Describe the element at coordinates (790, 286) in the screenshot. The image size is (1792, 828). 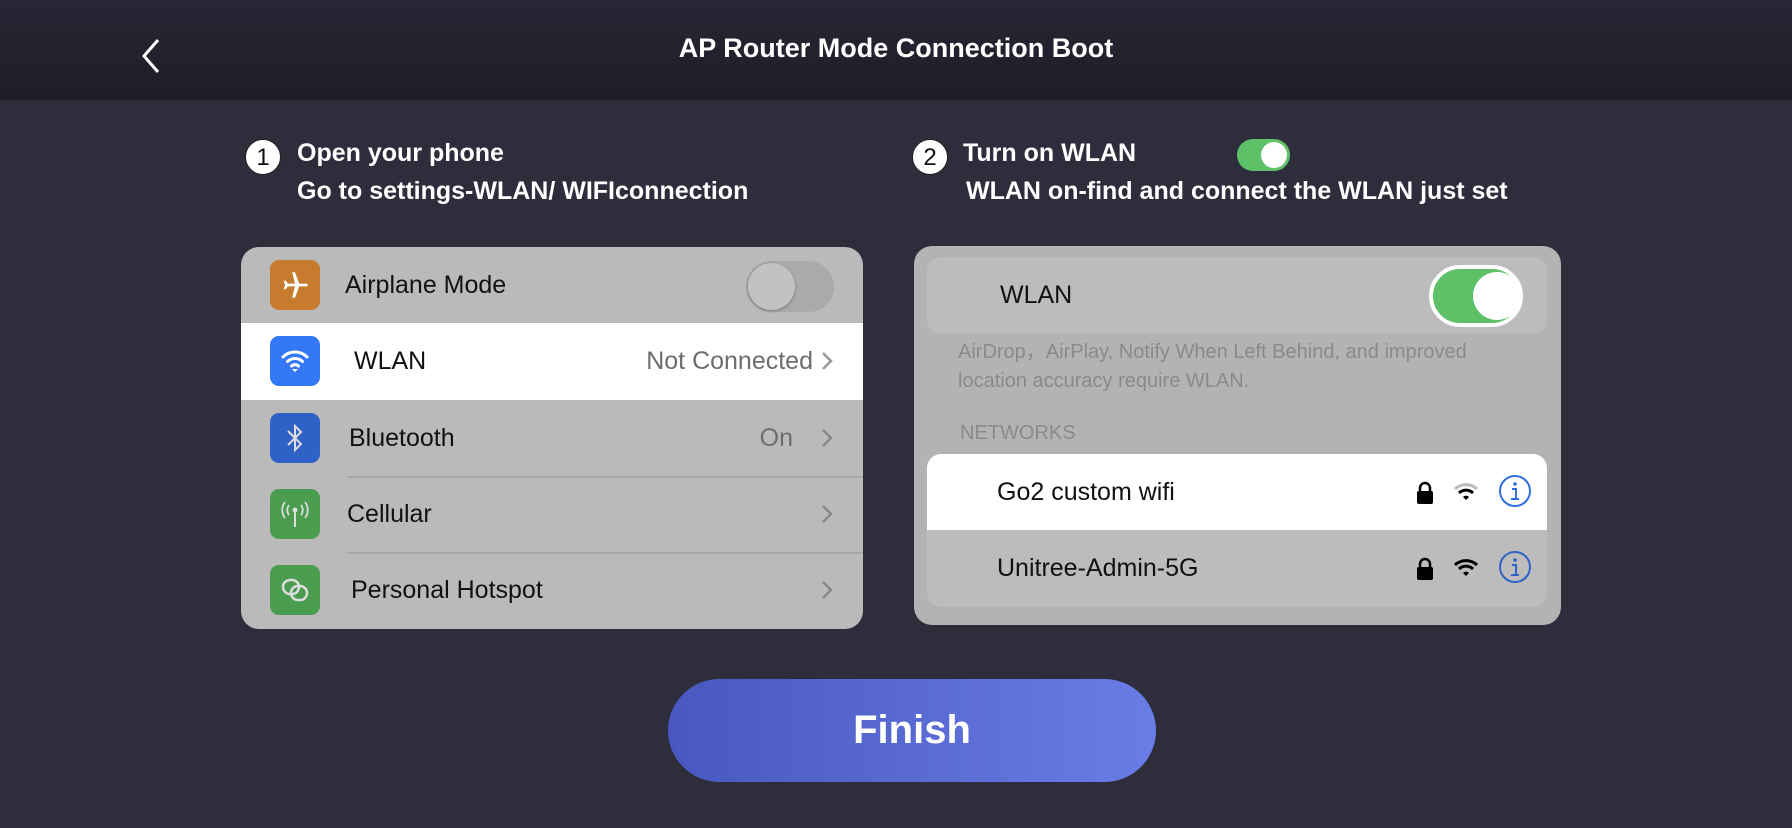
I see `airplane-mode-toggle` at that location.